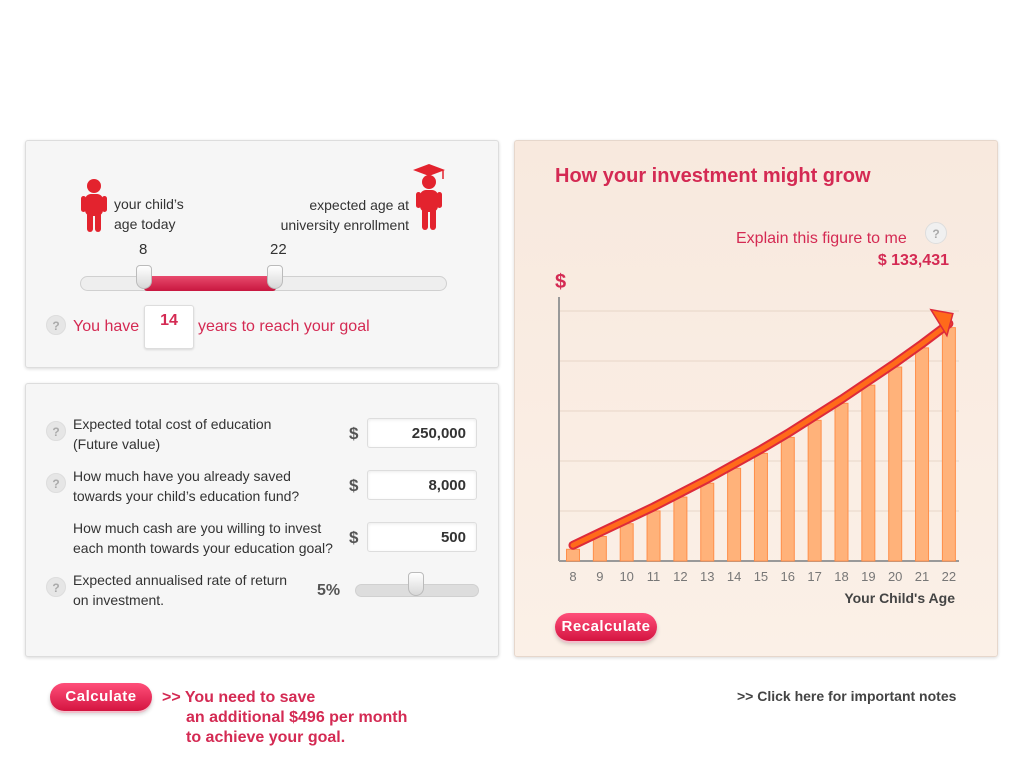 This screenshot has width=1024, height=768. Describe the element at coordinates (106, 326) in the screenshot. I see `you-have-label: You have` at that location.